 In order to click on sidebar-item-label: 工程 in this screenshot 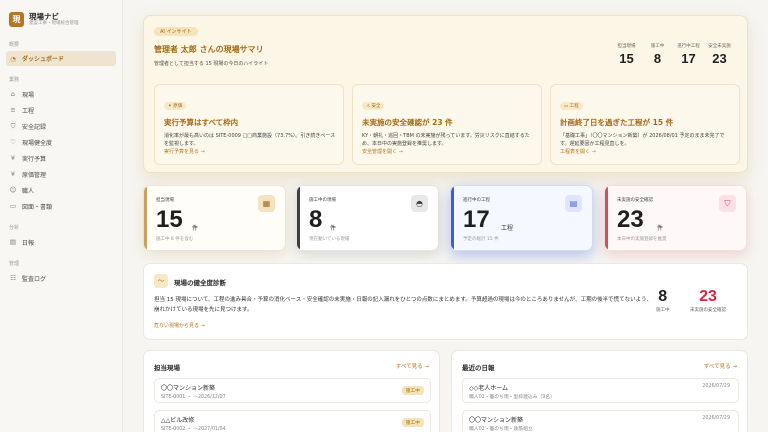, I will do `click(28, 111)`.